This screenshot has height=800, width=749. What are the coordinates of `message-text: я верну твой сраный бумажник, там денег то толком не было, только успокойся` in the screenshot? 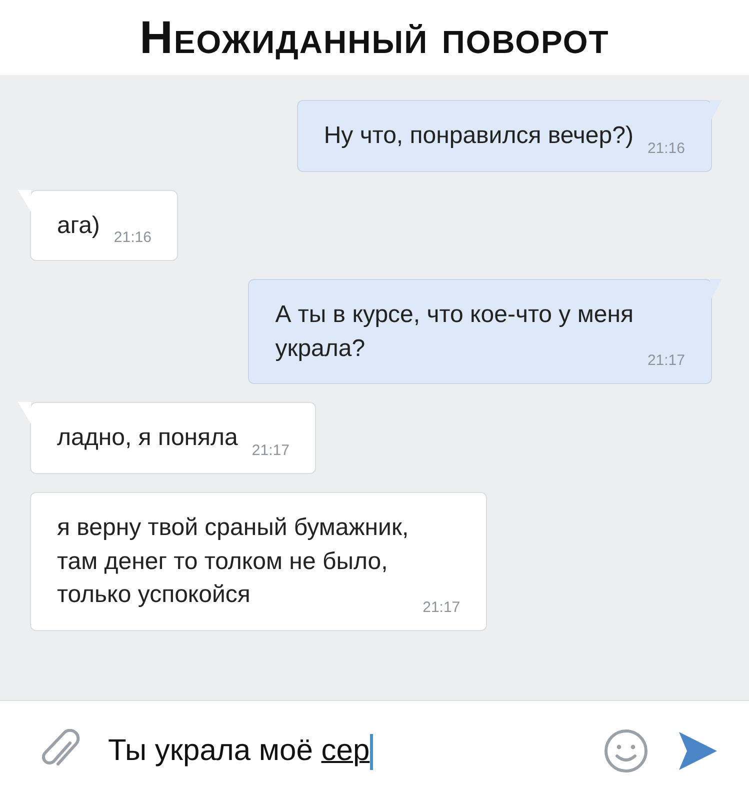 It's located at (233, 561).